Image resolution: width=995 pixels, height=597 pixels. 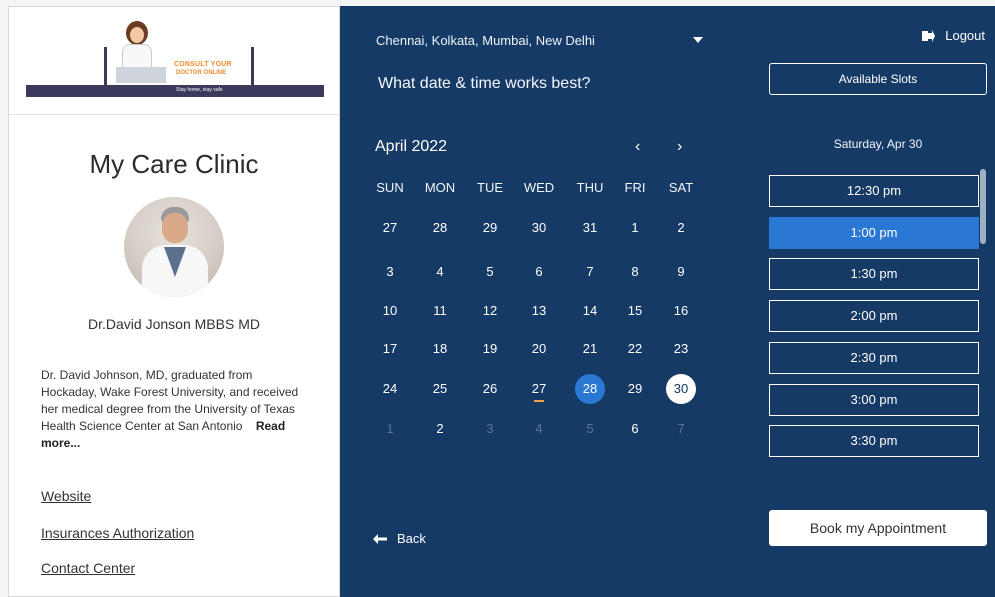 I want to click on weekday-sat: SAT, so click(x=681, y=187).